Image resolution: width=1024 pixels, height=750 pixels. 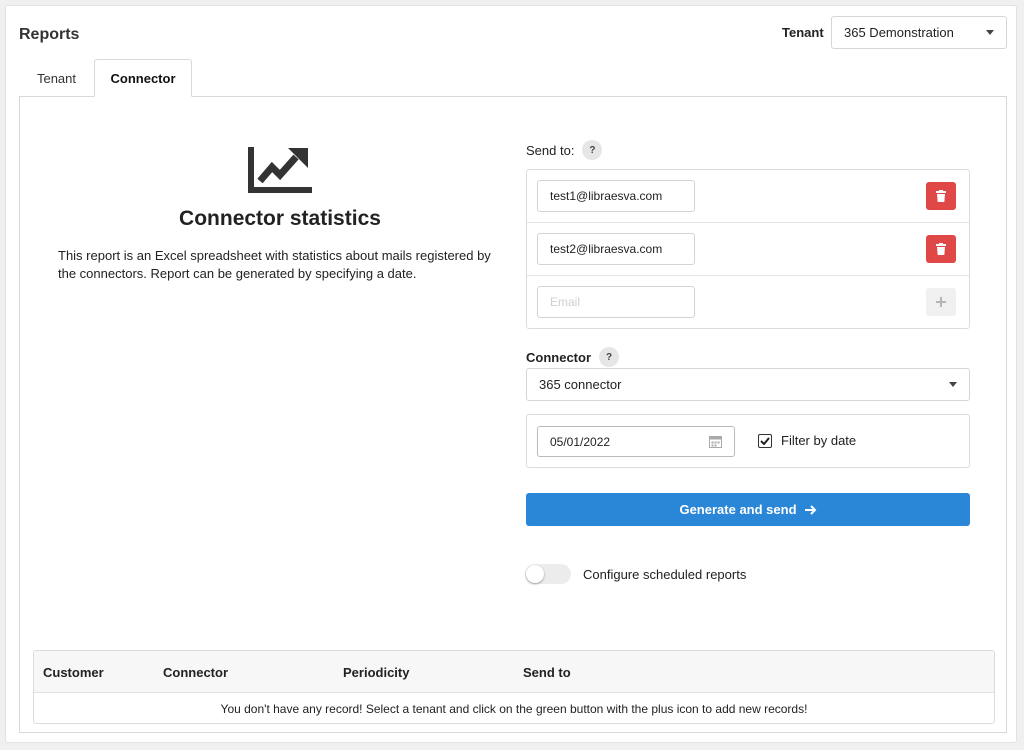 What do you see at coordinates (73, 672) in the screenshot?
I see `column-header-customer: Customer` at bounding box center [73, 672].